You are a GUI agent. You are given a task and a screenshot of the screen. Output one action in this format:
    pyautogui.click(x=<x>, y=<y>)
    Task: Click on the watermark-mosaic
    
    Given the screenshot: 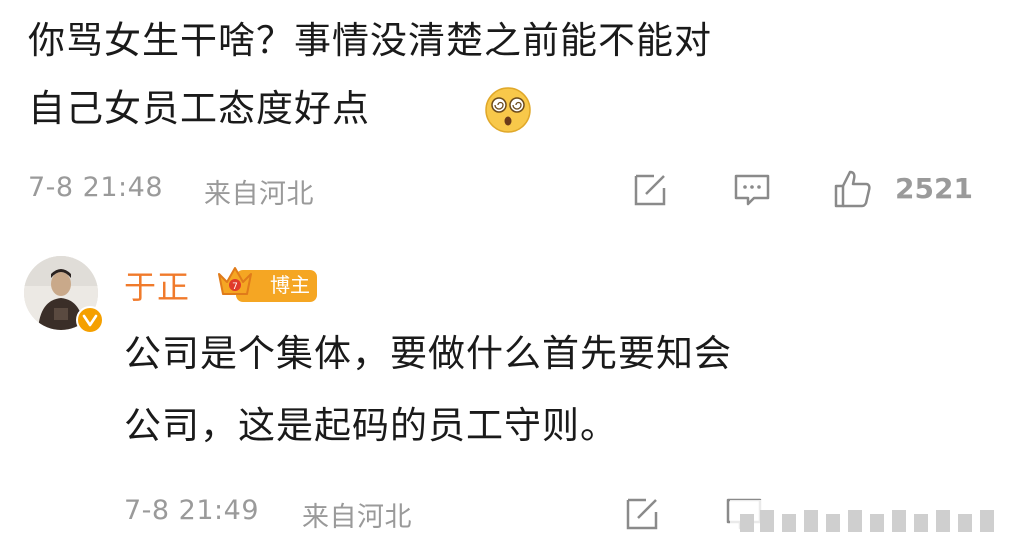 What is the action you would take?
    pyautogui.click(x=867, y=521)
    